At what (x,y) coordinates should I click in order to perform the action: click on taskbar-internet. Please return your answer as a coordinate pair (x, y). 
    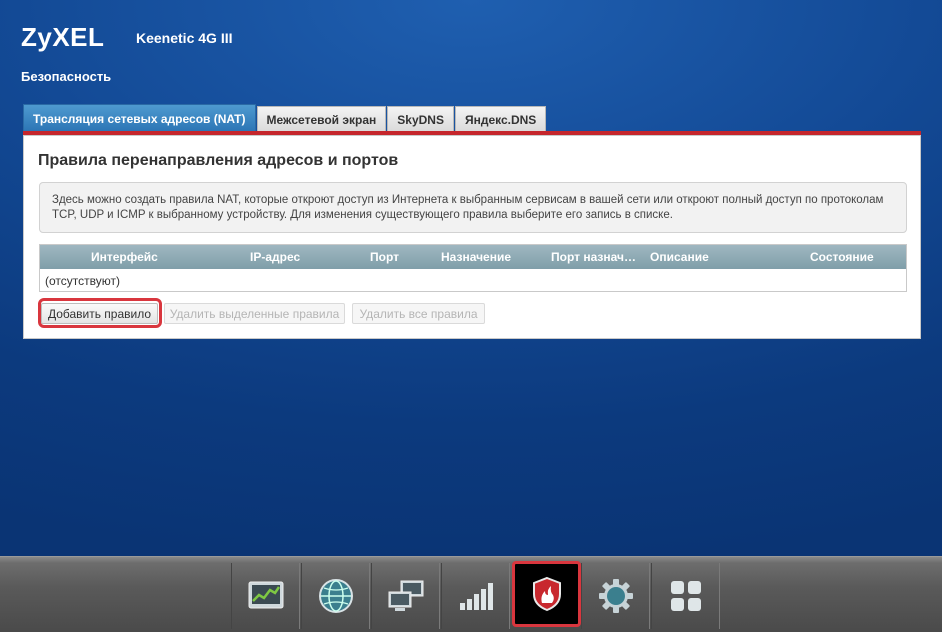
    Looking at the image, I should click on (335, 596).